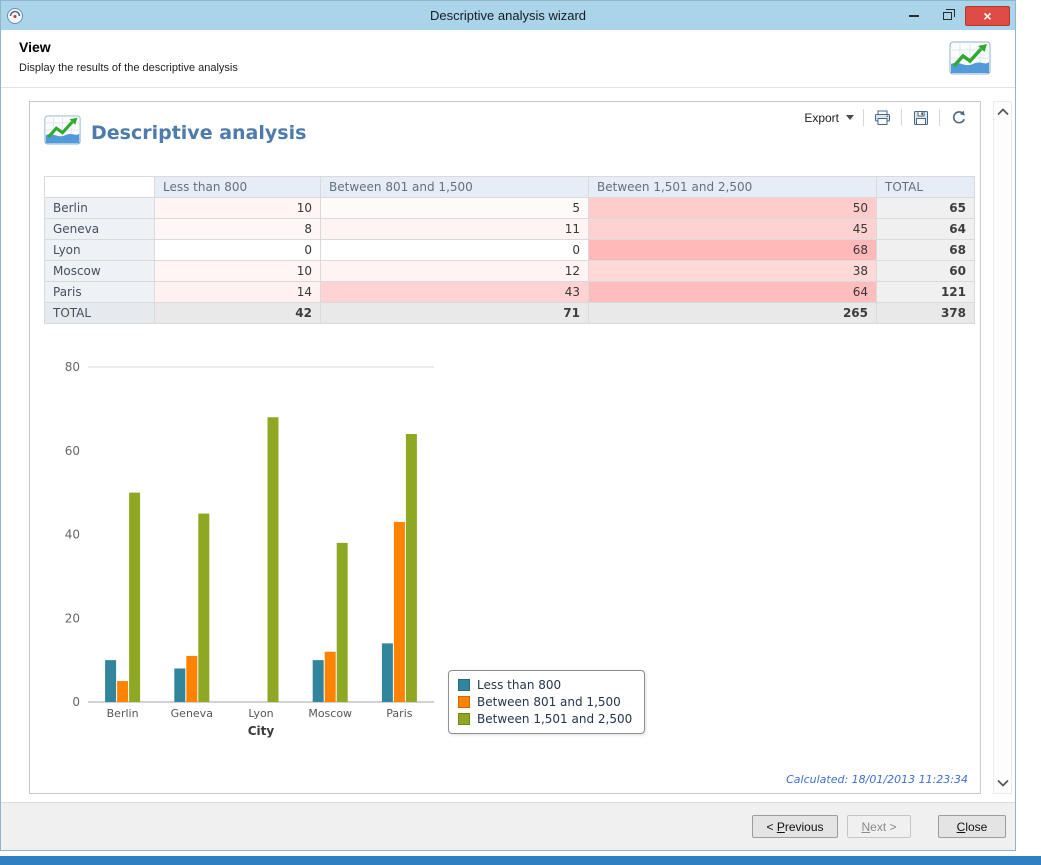  I want to click on table-row: Berlin 10 5 50 65, so click(509, 208).